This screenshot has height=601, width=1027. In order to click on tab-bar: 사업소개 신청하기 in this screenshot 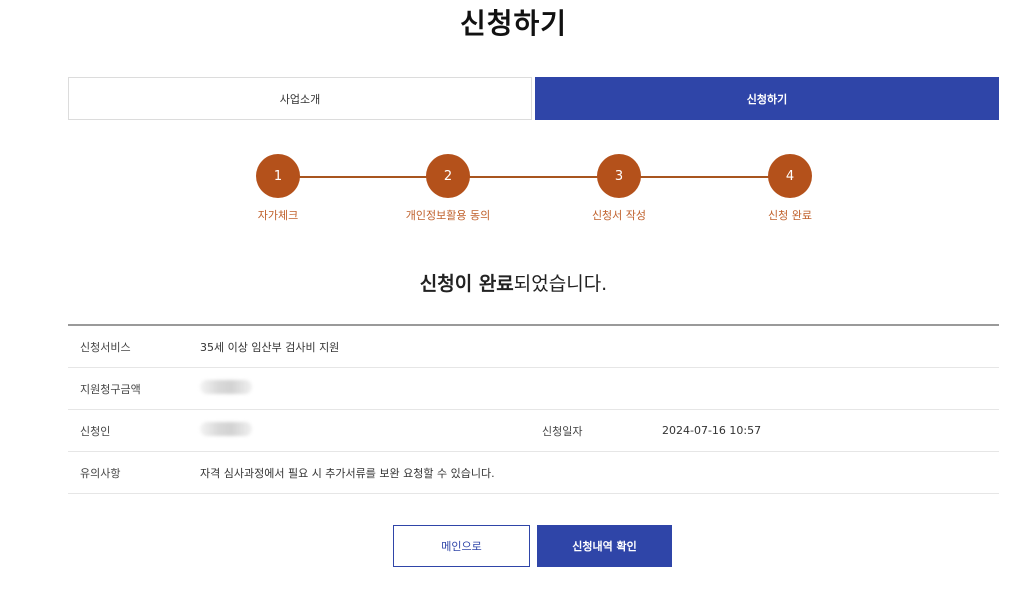, I will do `click(533, 98)`.